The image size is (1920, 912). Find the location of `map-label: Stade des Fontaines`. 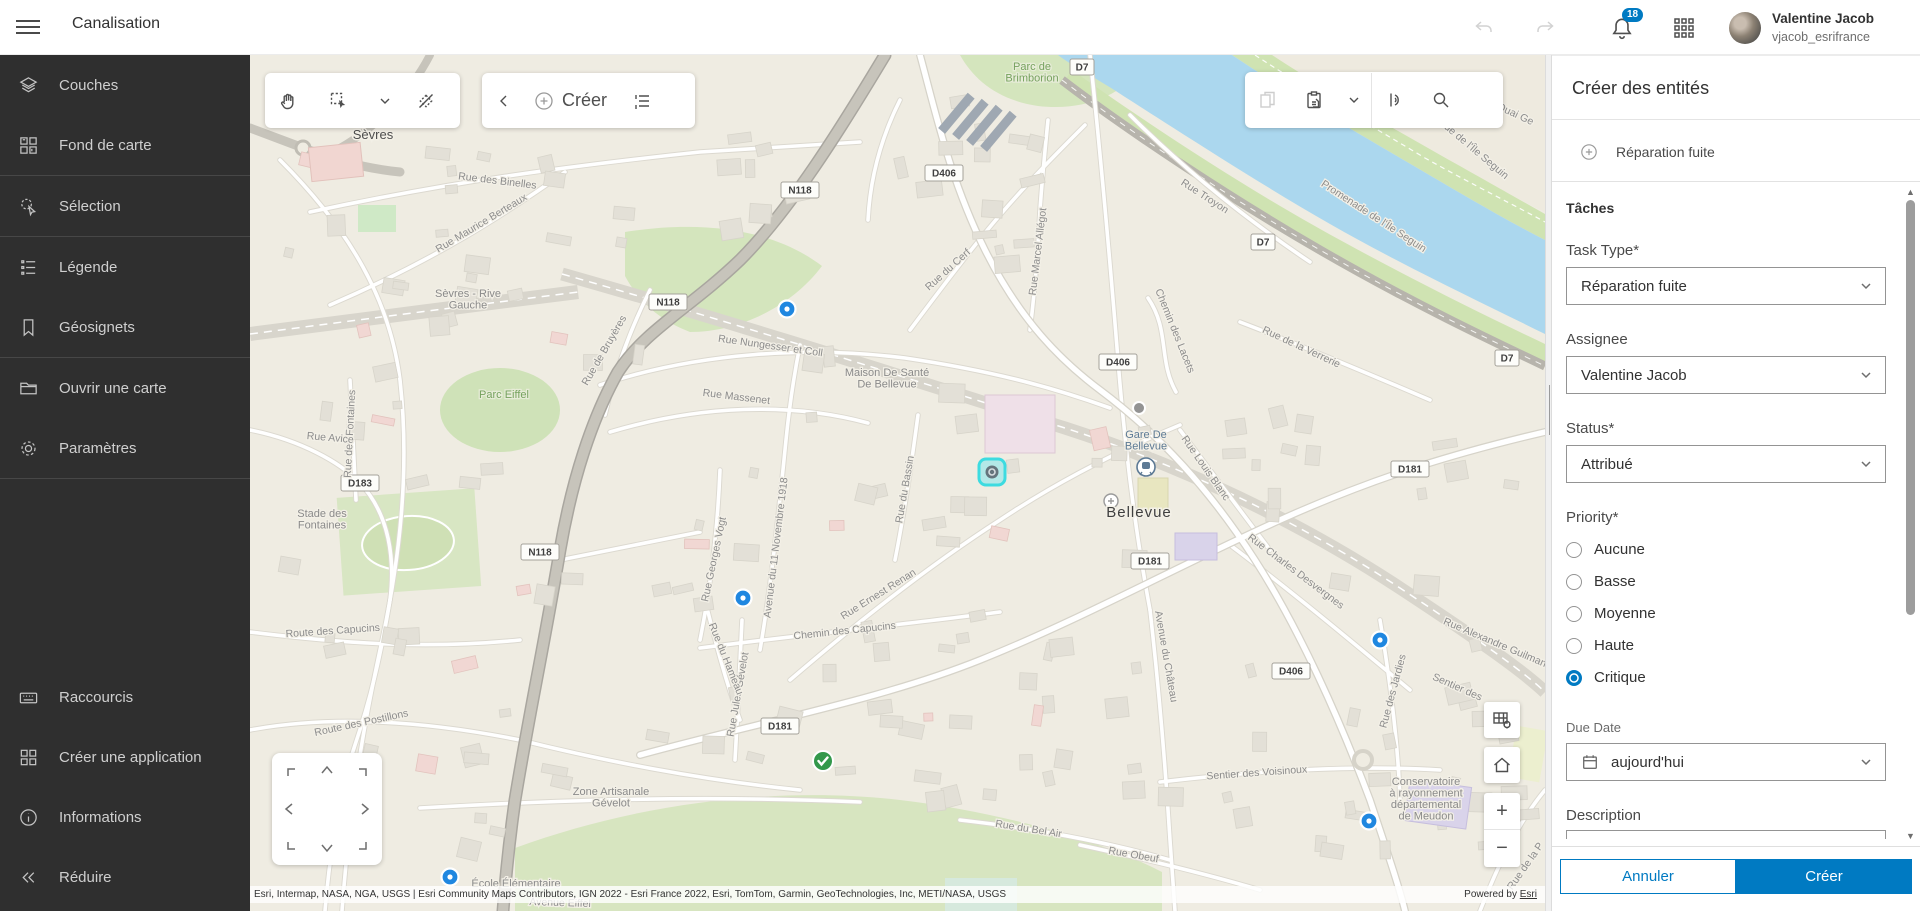

map-label: Stade des Fontaines is located at coordinates (322, 520).